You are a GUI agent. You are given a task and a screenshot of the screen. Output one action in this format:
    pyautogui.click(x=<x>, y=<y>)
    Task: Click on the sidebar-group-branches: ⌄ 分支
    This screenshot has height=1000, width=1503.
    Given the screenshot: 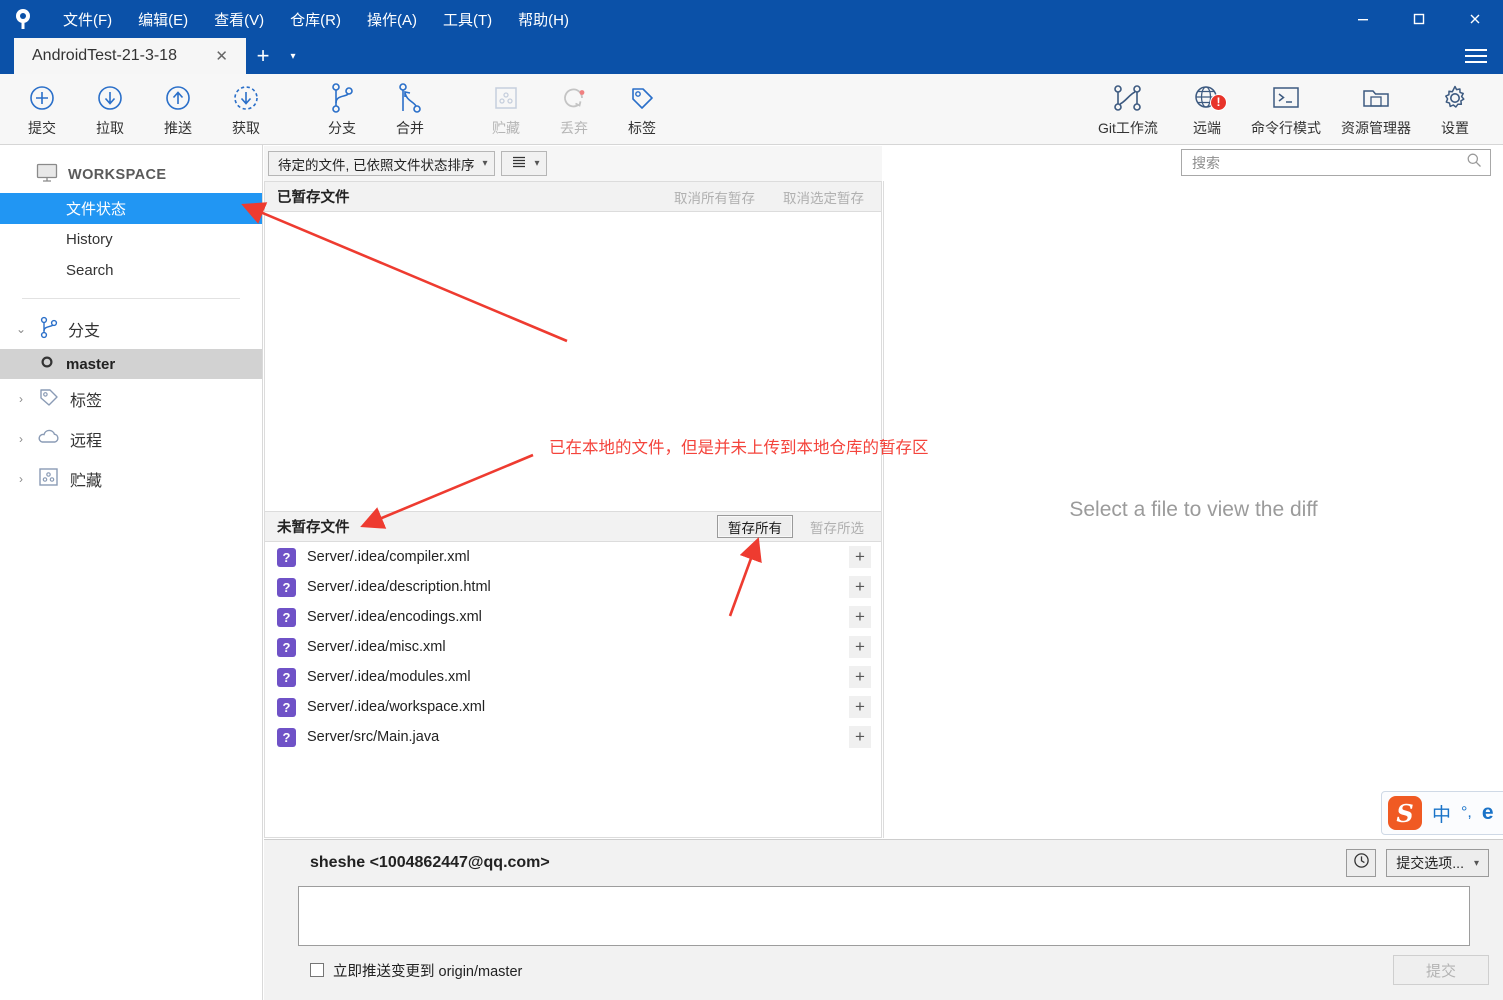 What is the action you would take?
    pyautogui.click(x=131, y=329)
    